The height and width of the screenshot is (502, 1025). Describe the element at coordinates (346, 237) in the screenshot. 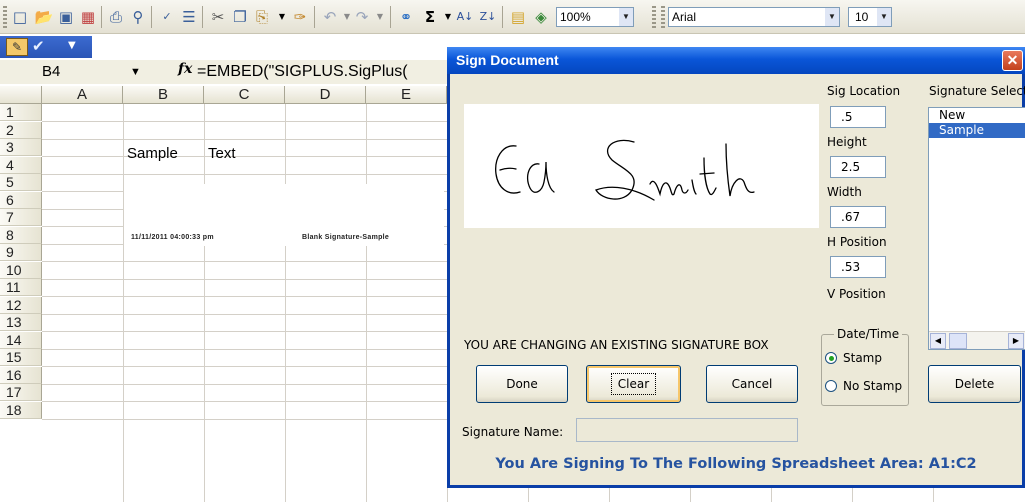

I see `signature-stamp-label: Blank Signature-Sample` at that location.